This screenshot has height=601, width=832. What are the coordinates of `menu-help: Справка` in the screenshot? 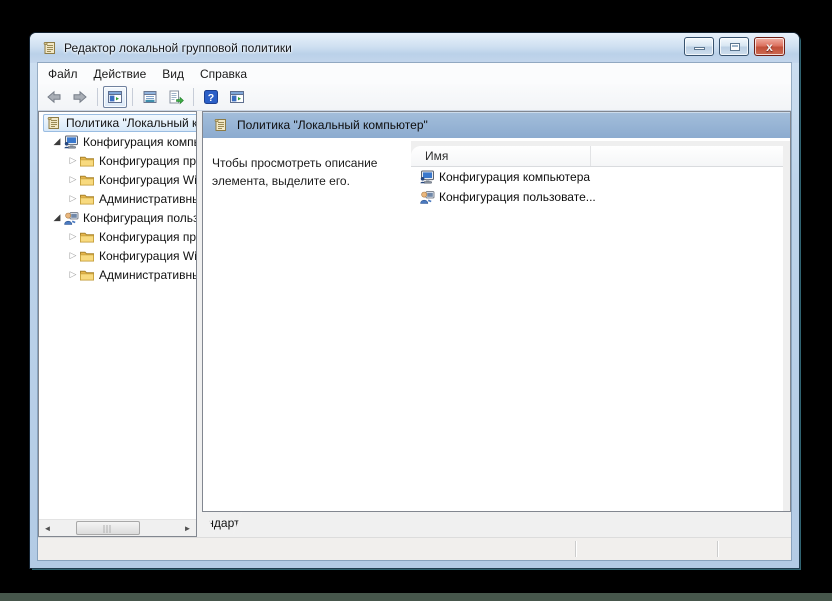 It's located at (223, 74).